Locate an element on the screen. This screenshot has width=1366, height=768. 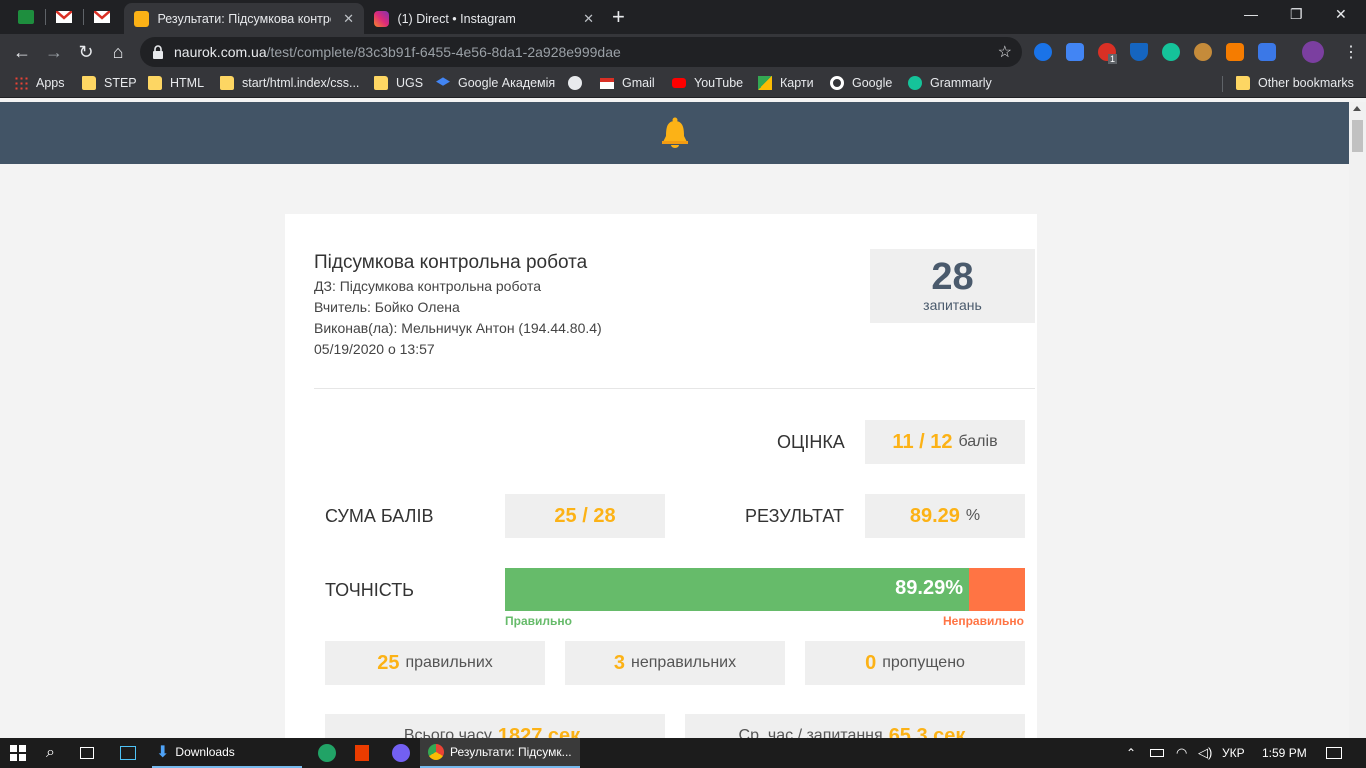
correct-count: 25 is located at coordinates (388, 662).